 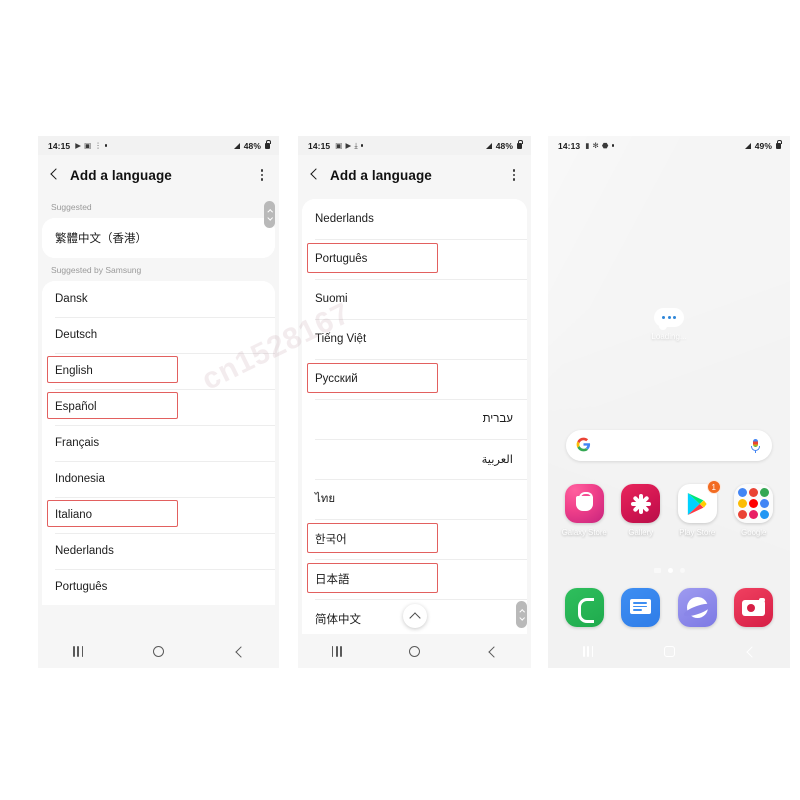 What do you see at coordinates (76, 407) in the screenshot?
I see `language-label: Español` at bounding box center [76, 407].